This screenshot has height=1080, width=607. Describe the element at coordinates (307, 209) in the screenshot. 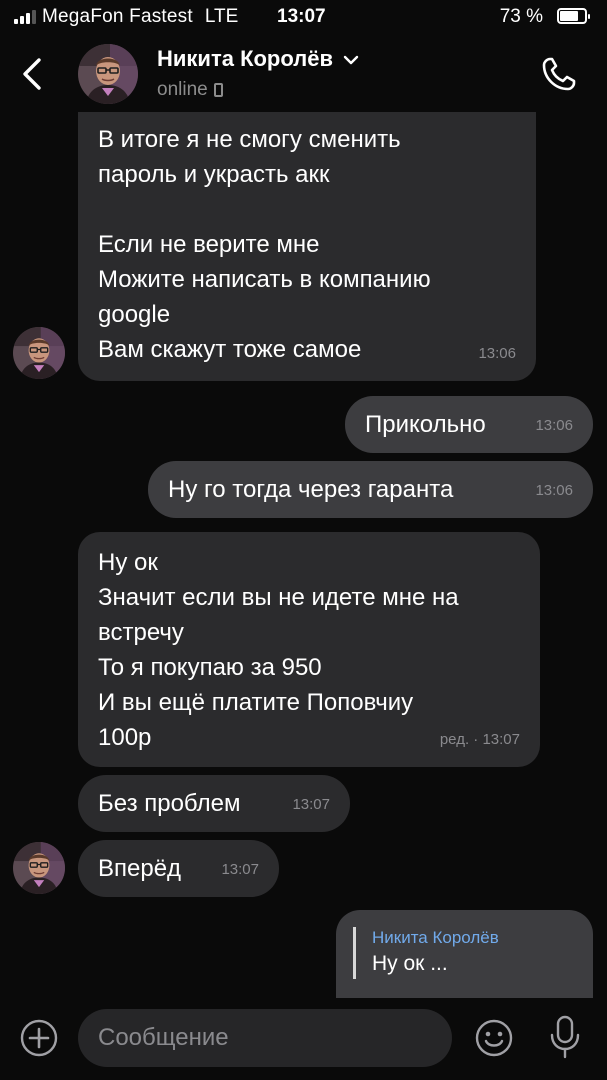

I see `message-text-line` at that location.